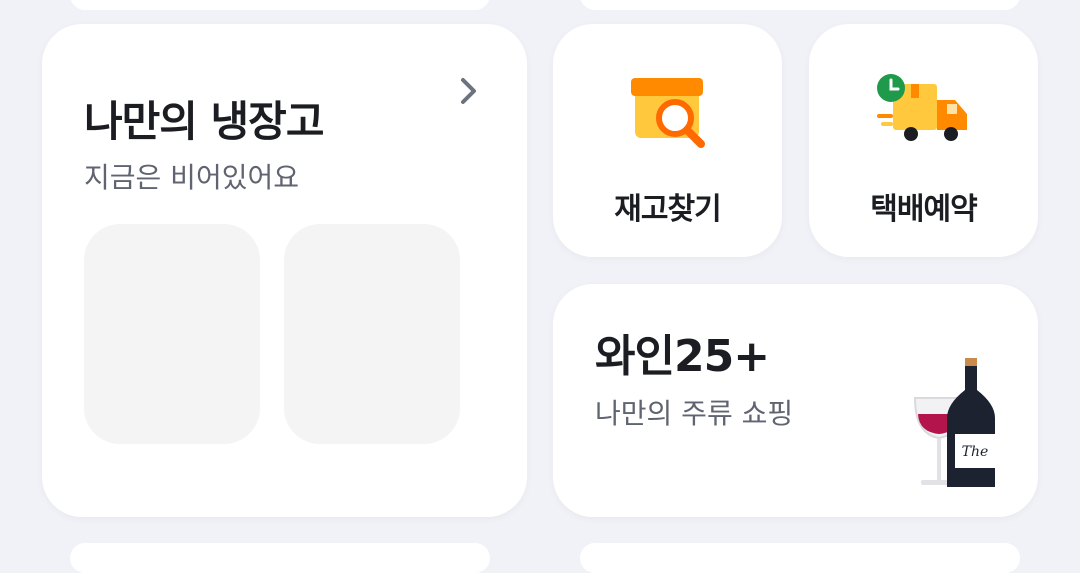 Image resolution: width=1080 pixels, height=573 pixels. What do you see at coordinates (204, 121) in the screenshot?
I see `my-fridge-title: 나만의 냉장고` at bounding box center [204, 121].